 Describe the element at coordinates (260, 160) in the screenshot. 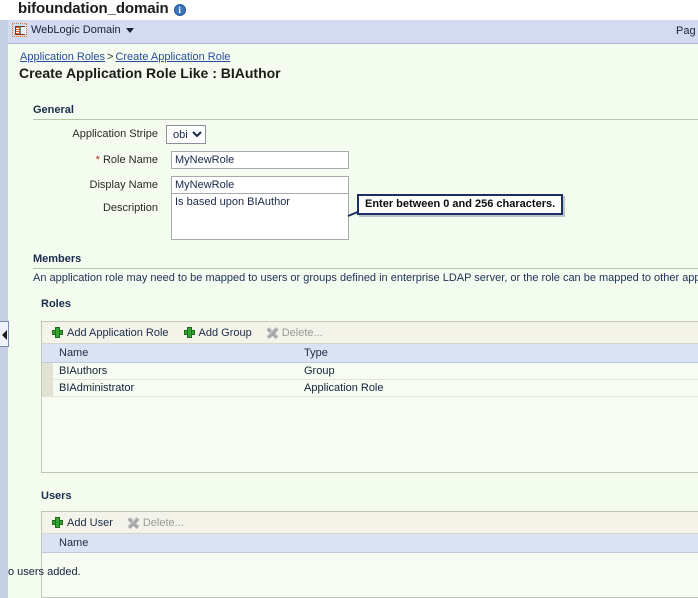

I see `role-name-input` at that location.